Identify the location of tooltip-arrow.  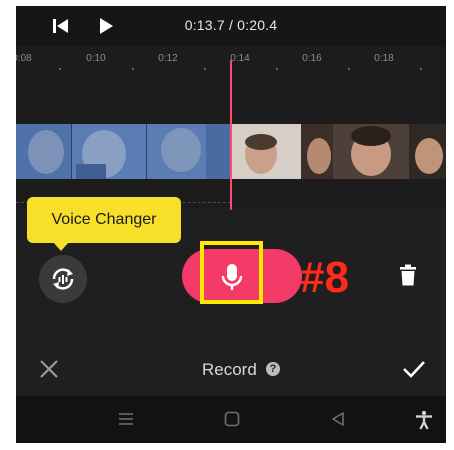
(61, 246).